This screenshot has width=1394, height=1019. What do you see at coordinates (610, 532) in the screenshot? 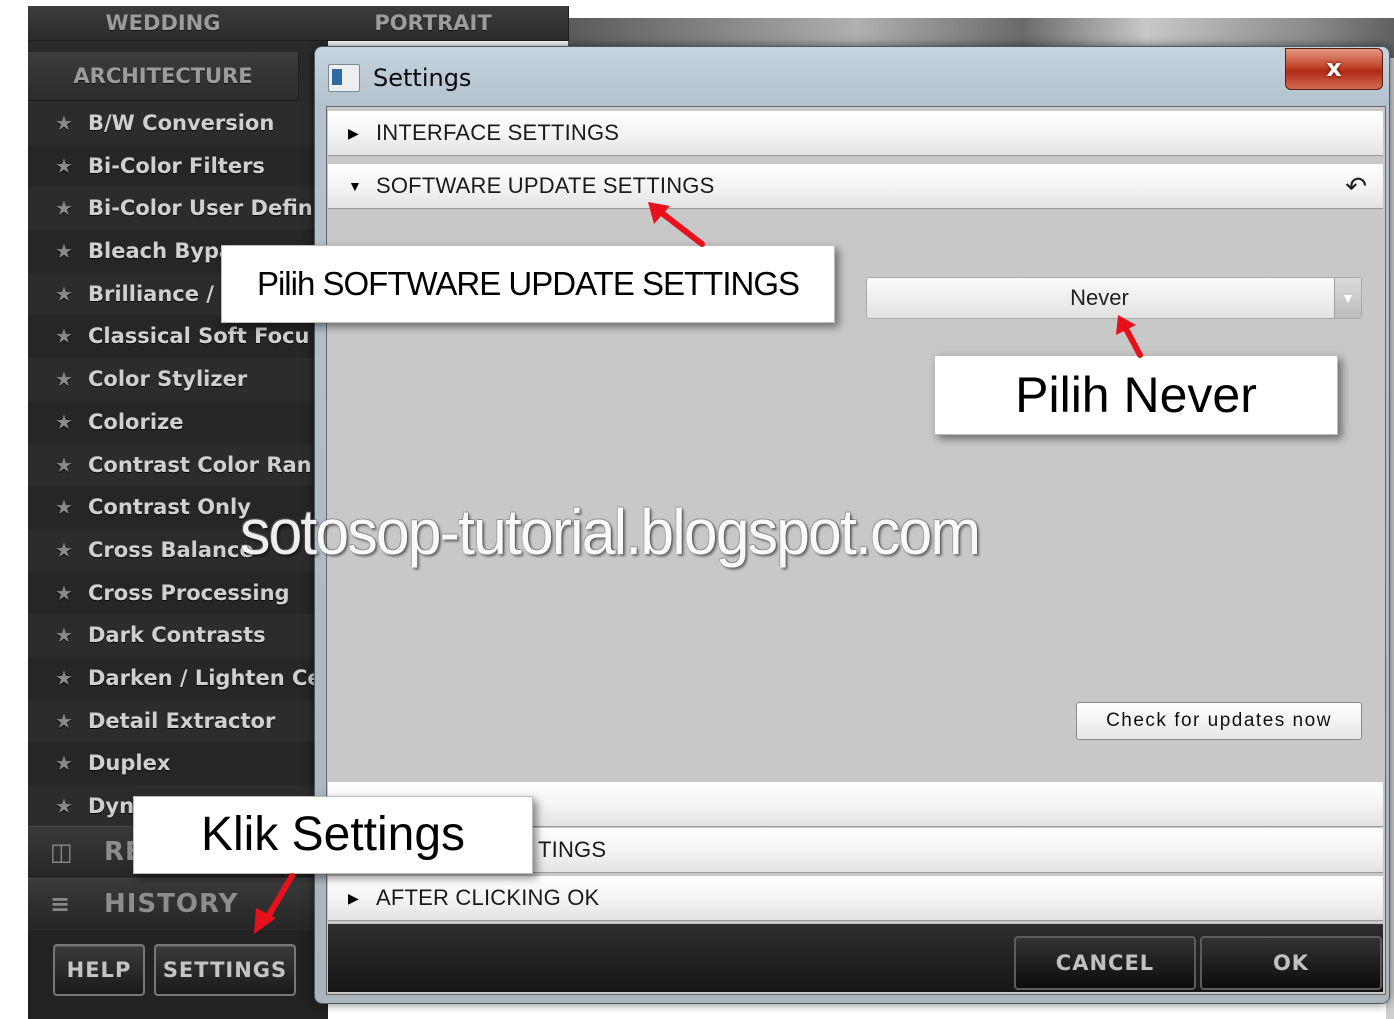
I see `watermark: sotosop-tutorial.blogspot.com` at bounding box center [610, 532].